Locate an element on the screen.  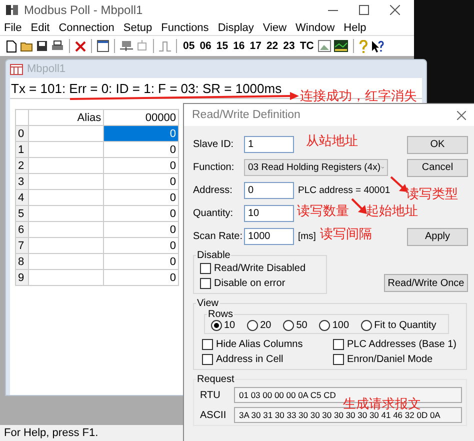
menu-item: Connection is located at coordinates (86, 28).